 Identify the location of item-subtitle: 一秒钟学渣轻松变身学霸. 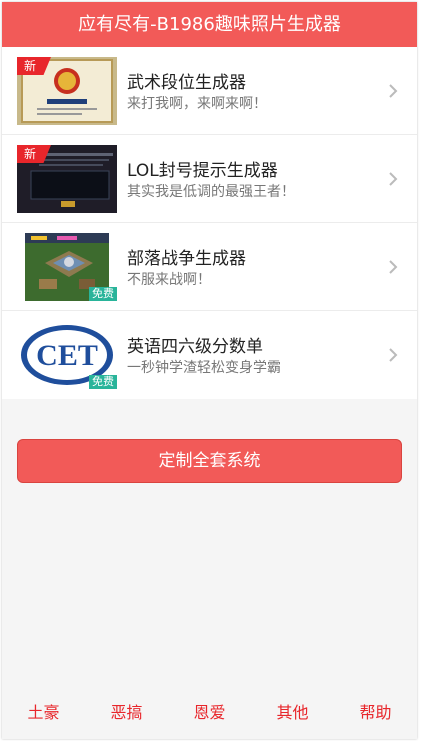
(204, 368).